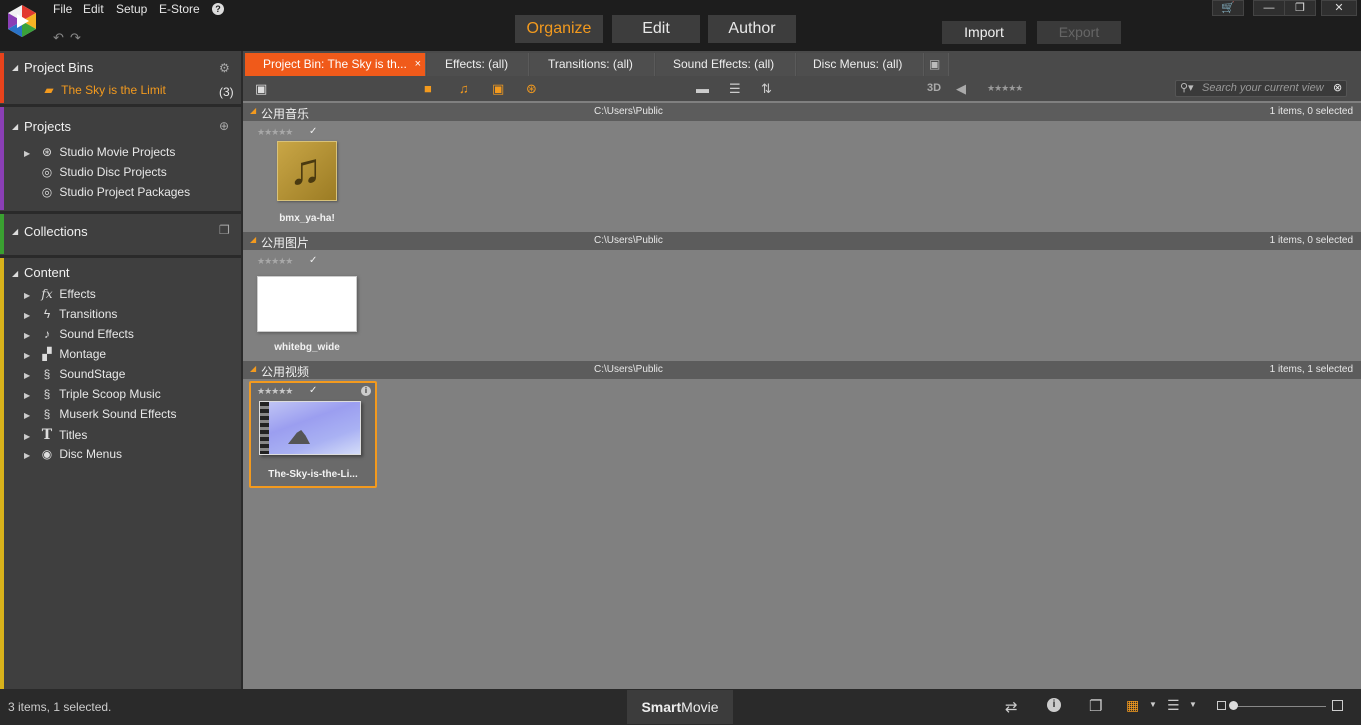 This screenshot has width=1361, height=725. I want to click on tree-item-muserk-sound-effects: ▶ § Muserk Sound Effects, so click(100, 416).